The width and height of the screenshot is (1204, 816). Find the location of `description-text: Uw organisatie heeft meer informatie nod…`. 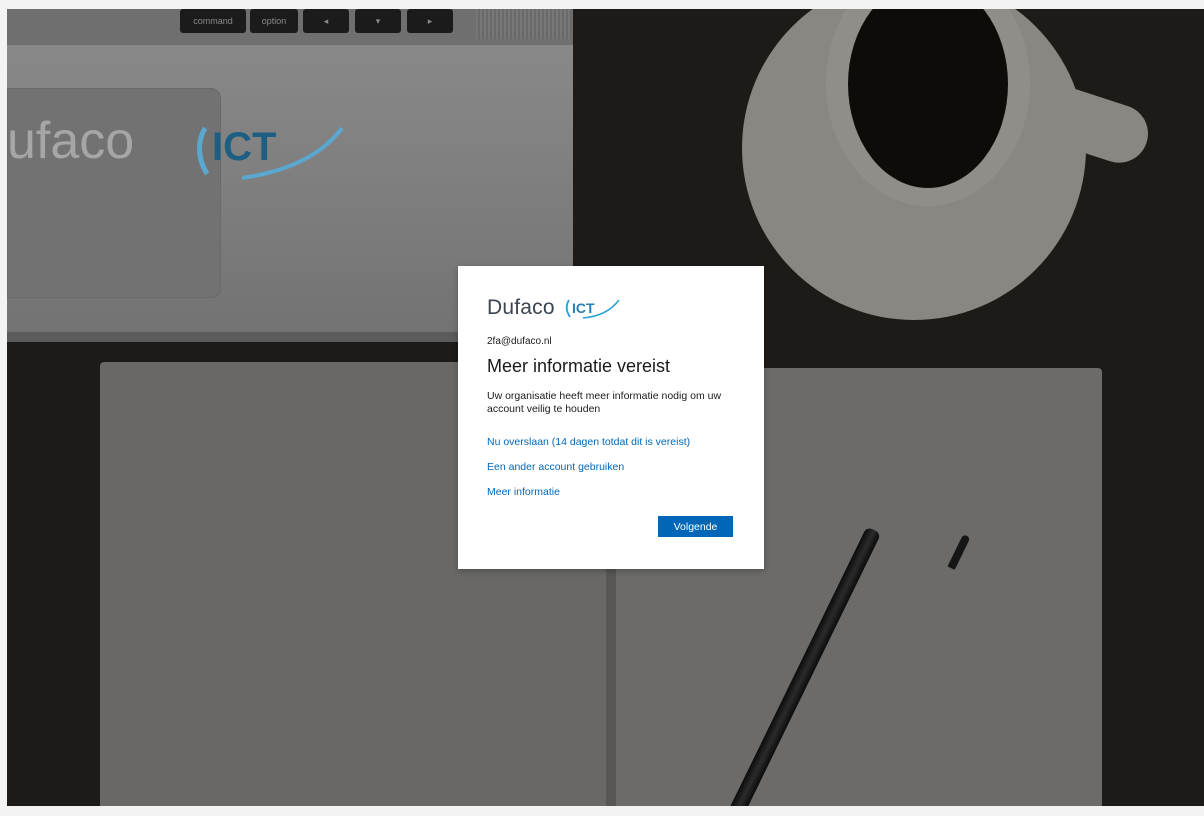

description-text: Uw organisatie heeft meer informatie nod… is located at coordinates (604, 402).